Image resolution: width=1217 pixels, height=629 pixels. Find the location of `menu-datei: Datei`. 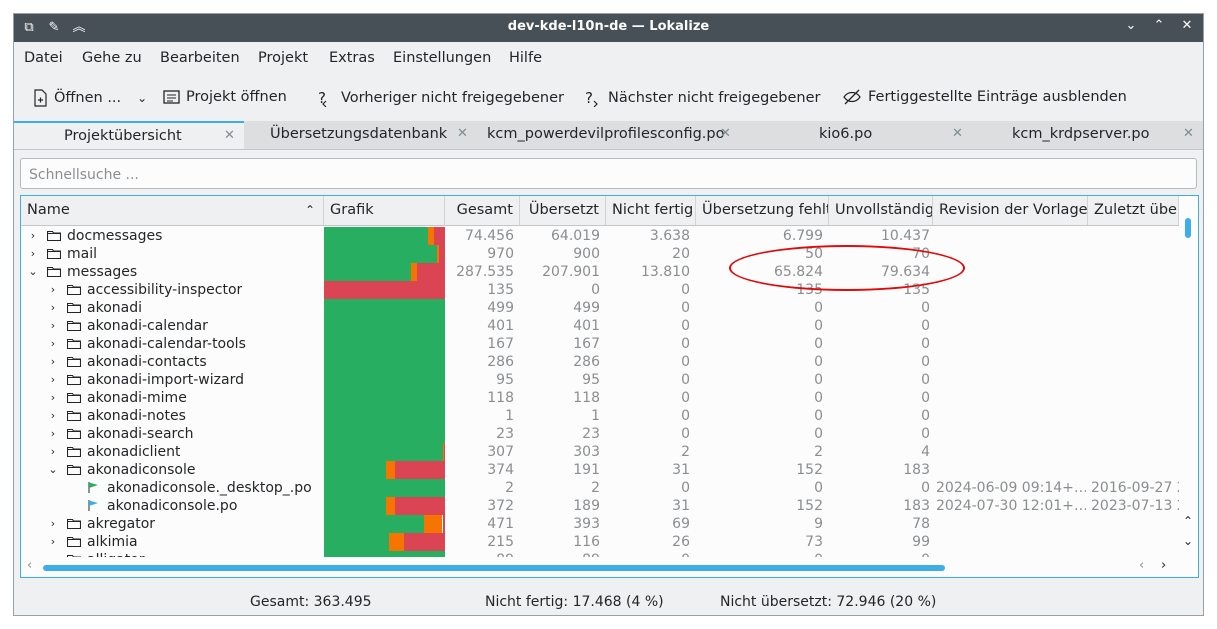

menu-datei: Datei is located at coordinates (43, 58).